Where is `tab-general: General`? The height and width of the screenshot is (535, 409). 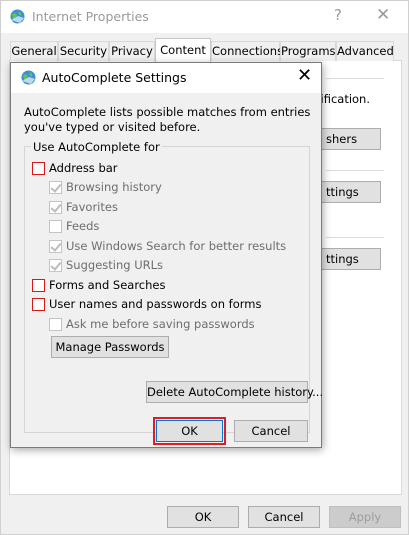 tab-general: General is located at coordinates (34, 51).